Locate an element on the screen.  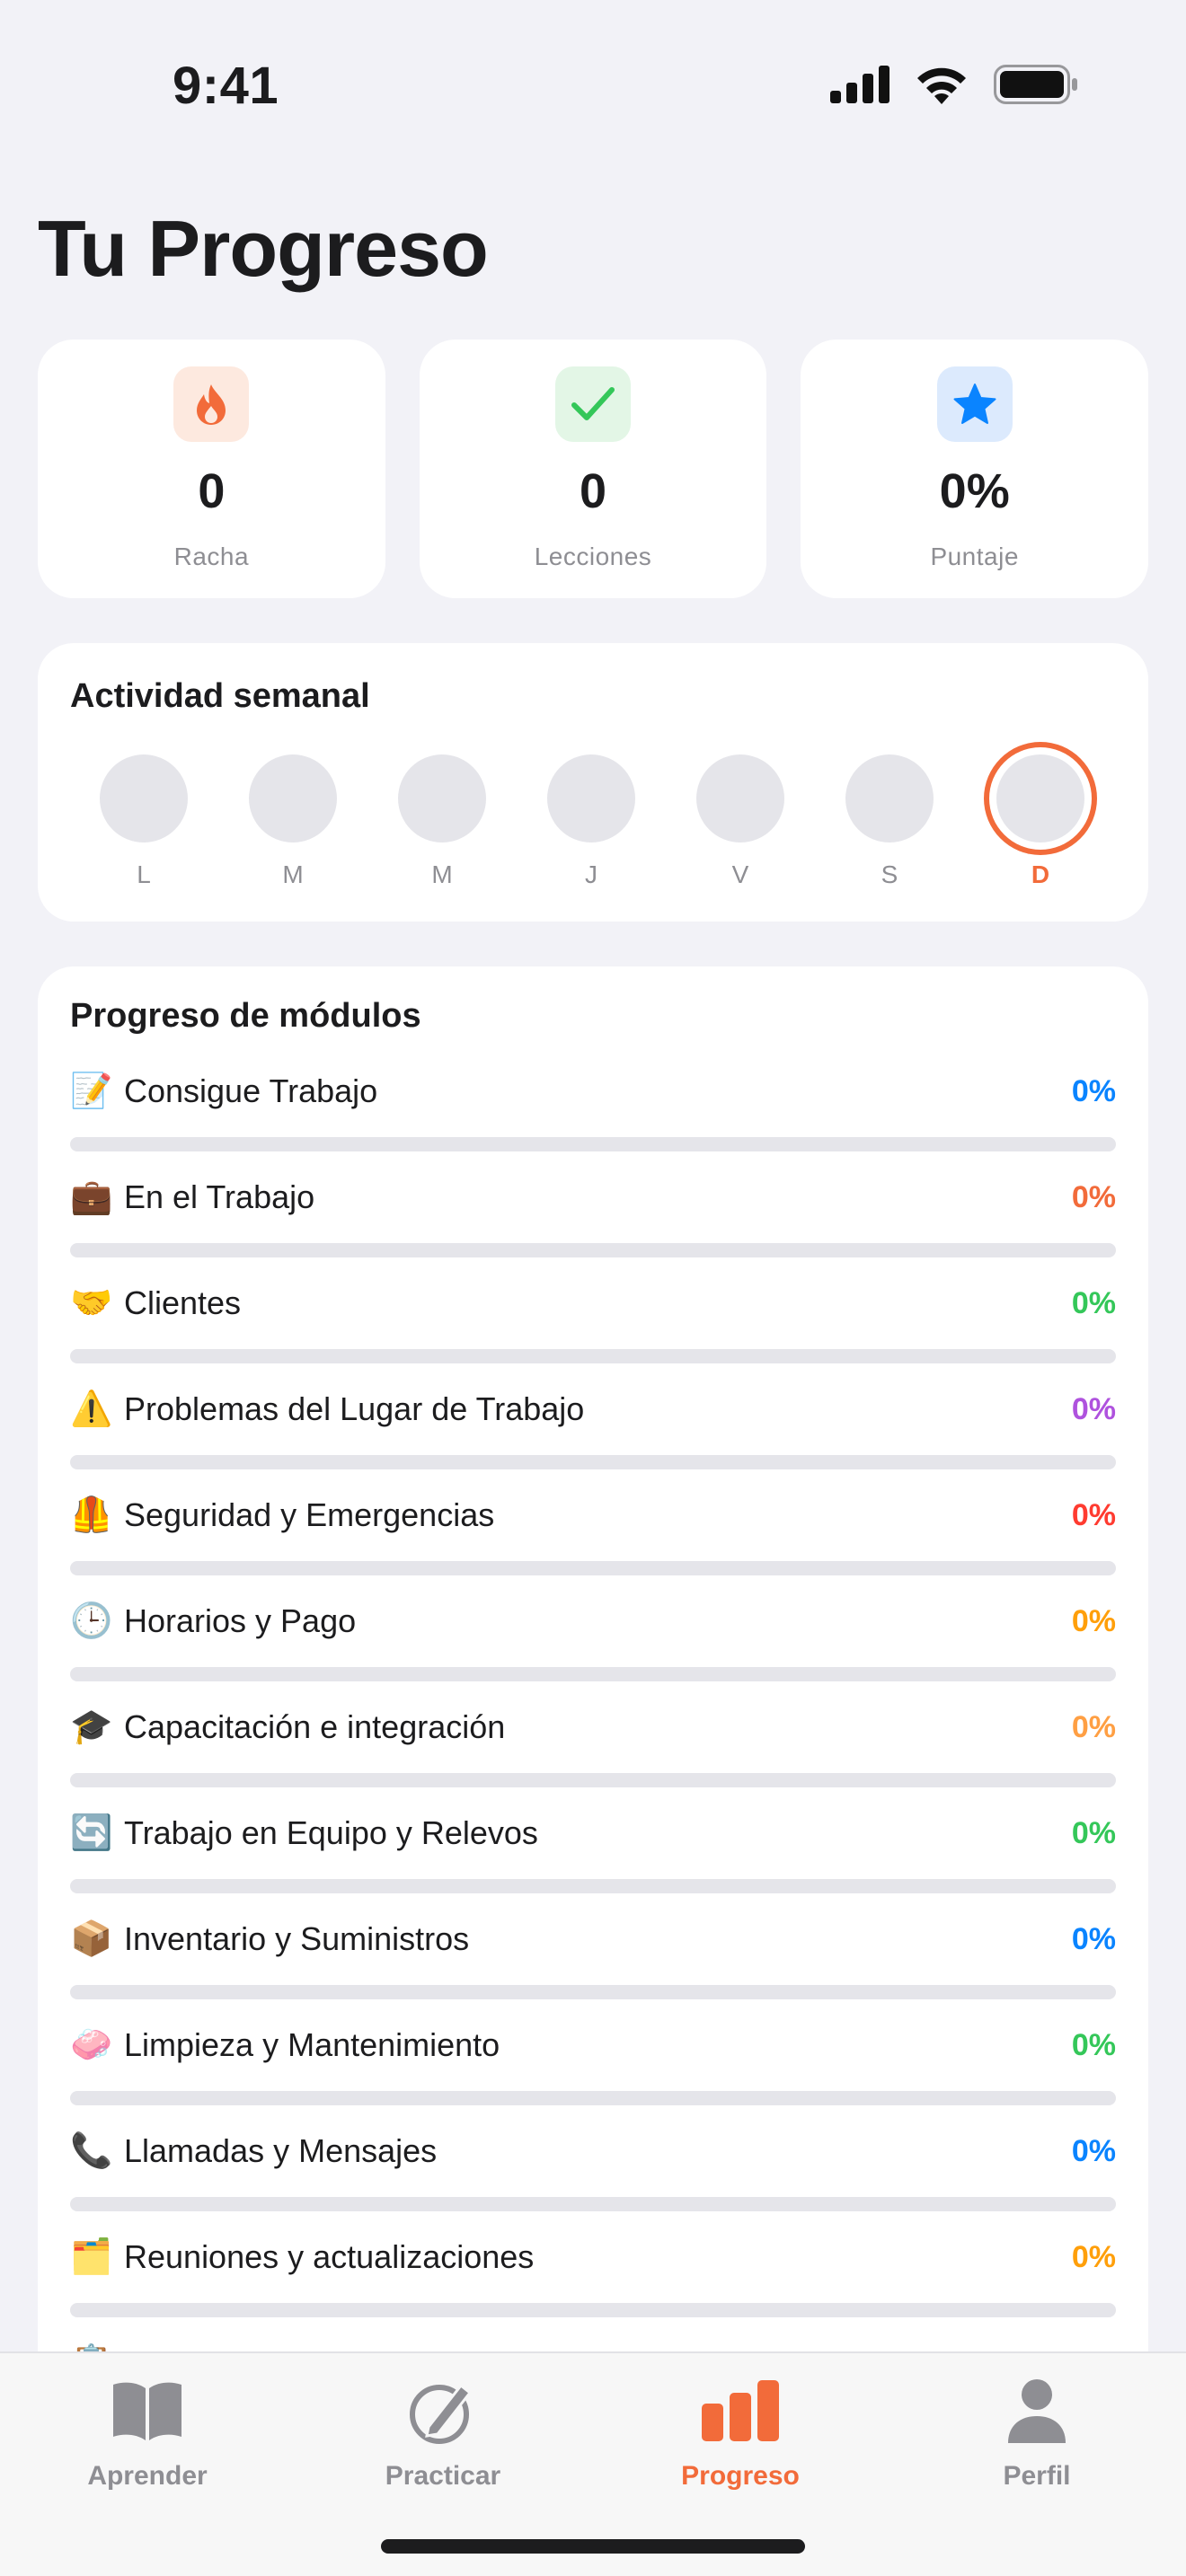
module-name: En el Trabajo is located at coordinates (219, 1196).